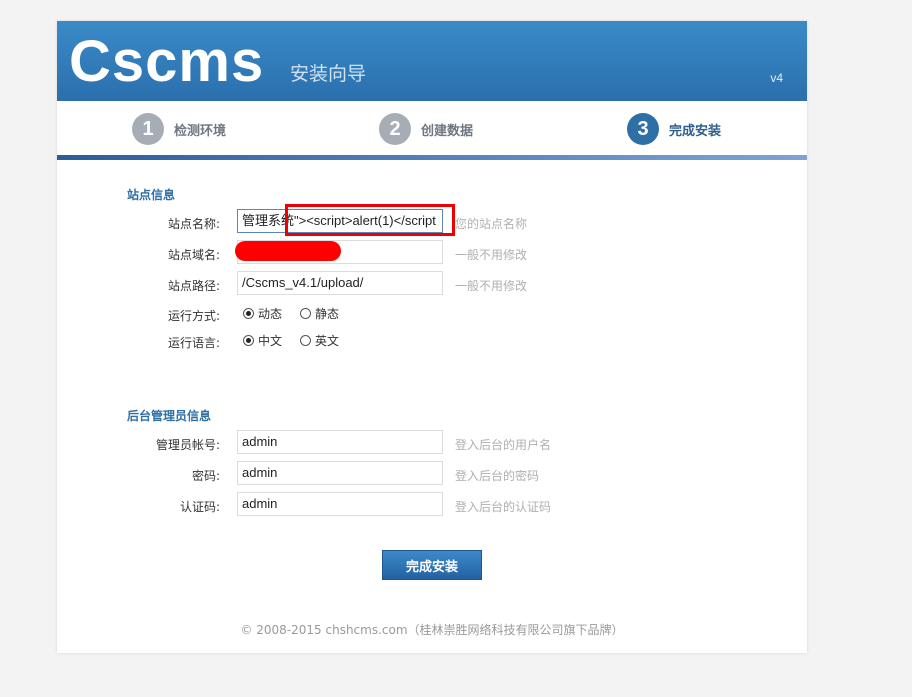 The height and width of the screenshot is (697, 912). What do you see at coordinates (205, 476) in the screenshot?
I see `admin-password-label: 密码:` at bounding box center [205, 476].